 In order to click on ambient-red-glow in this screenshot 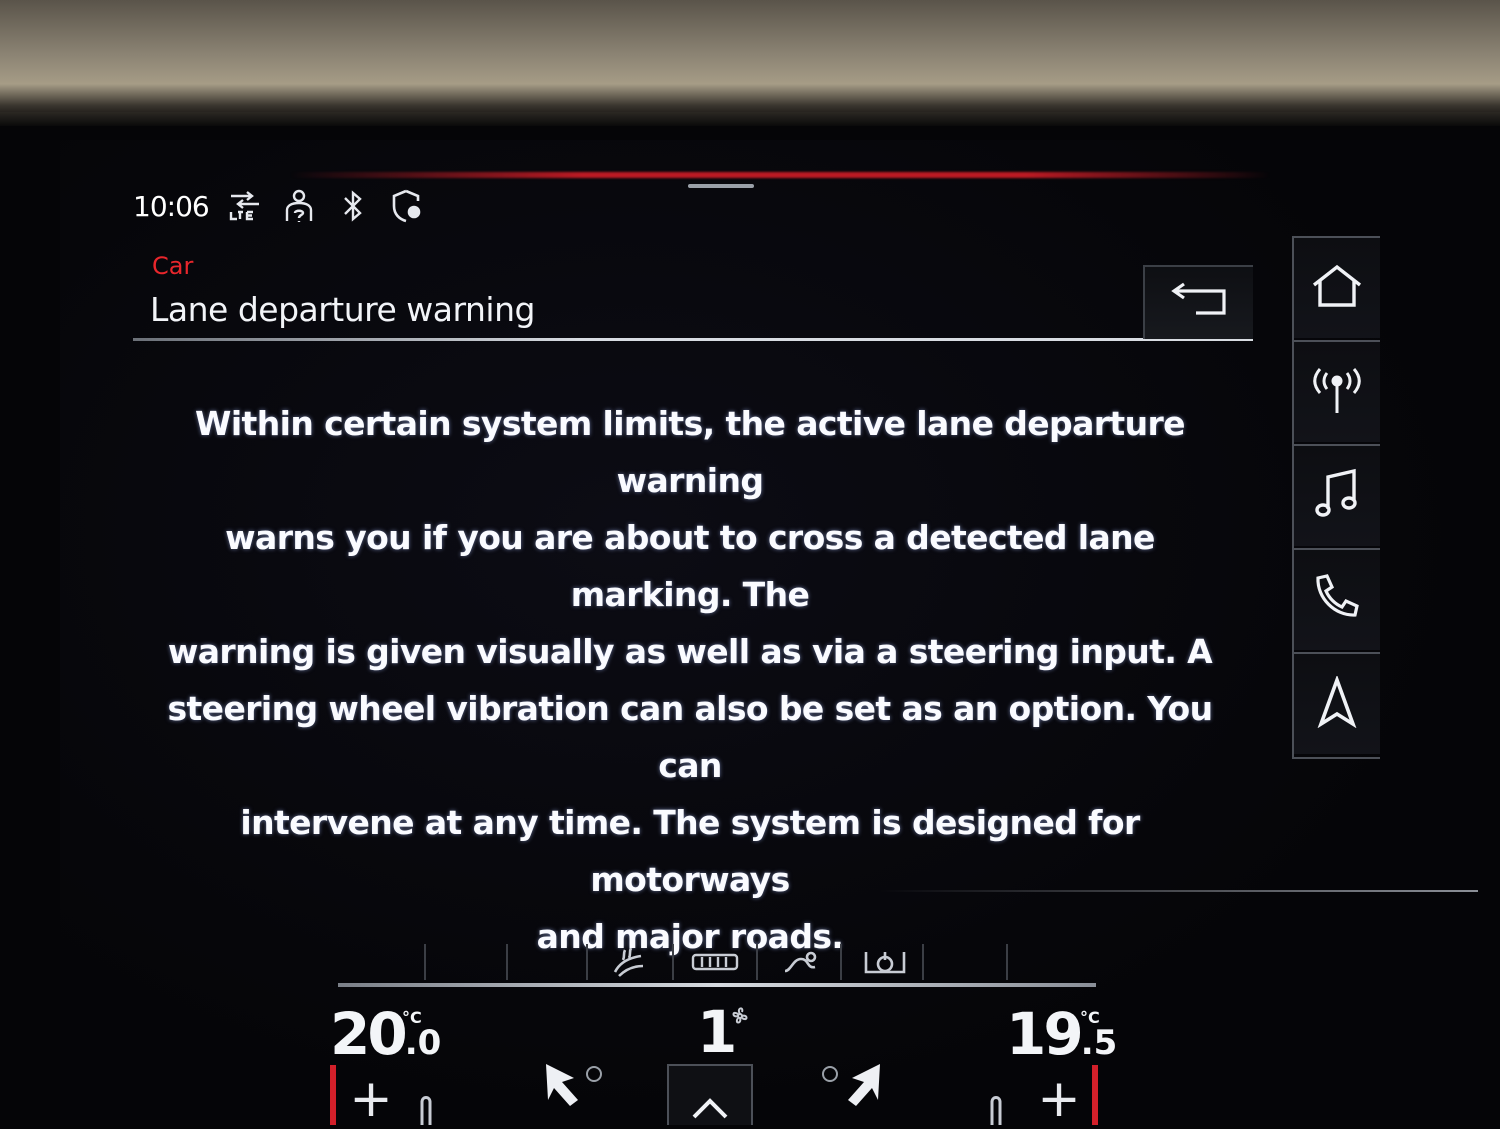, I will do `click(780, 175)`.